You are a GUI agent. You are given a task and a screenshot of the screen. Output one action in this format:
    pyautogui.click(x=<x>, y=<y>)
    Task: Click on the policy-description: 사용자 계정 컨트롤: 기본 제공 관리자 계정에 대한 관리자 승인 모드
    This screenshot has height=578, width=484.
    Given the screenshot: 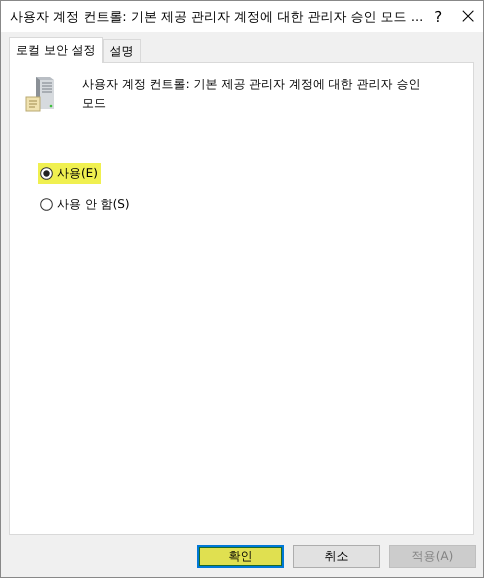 What is the action you would take?
    pyautogui.click(x=252, y=94)
    